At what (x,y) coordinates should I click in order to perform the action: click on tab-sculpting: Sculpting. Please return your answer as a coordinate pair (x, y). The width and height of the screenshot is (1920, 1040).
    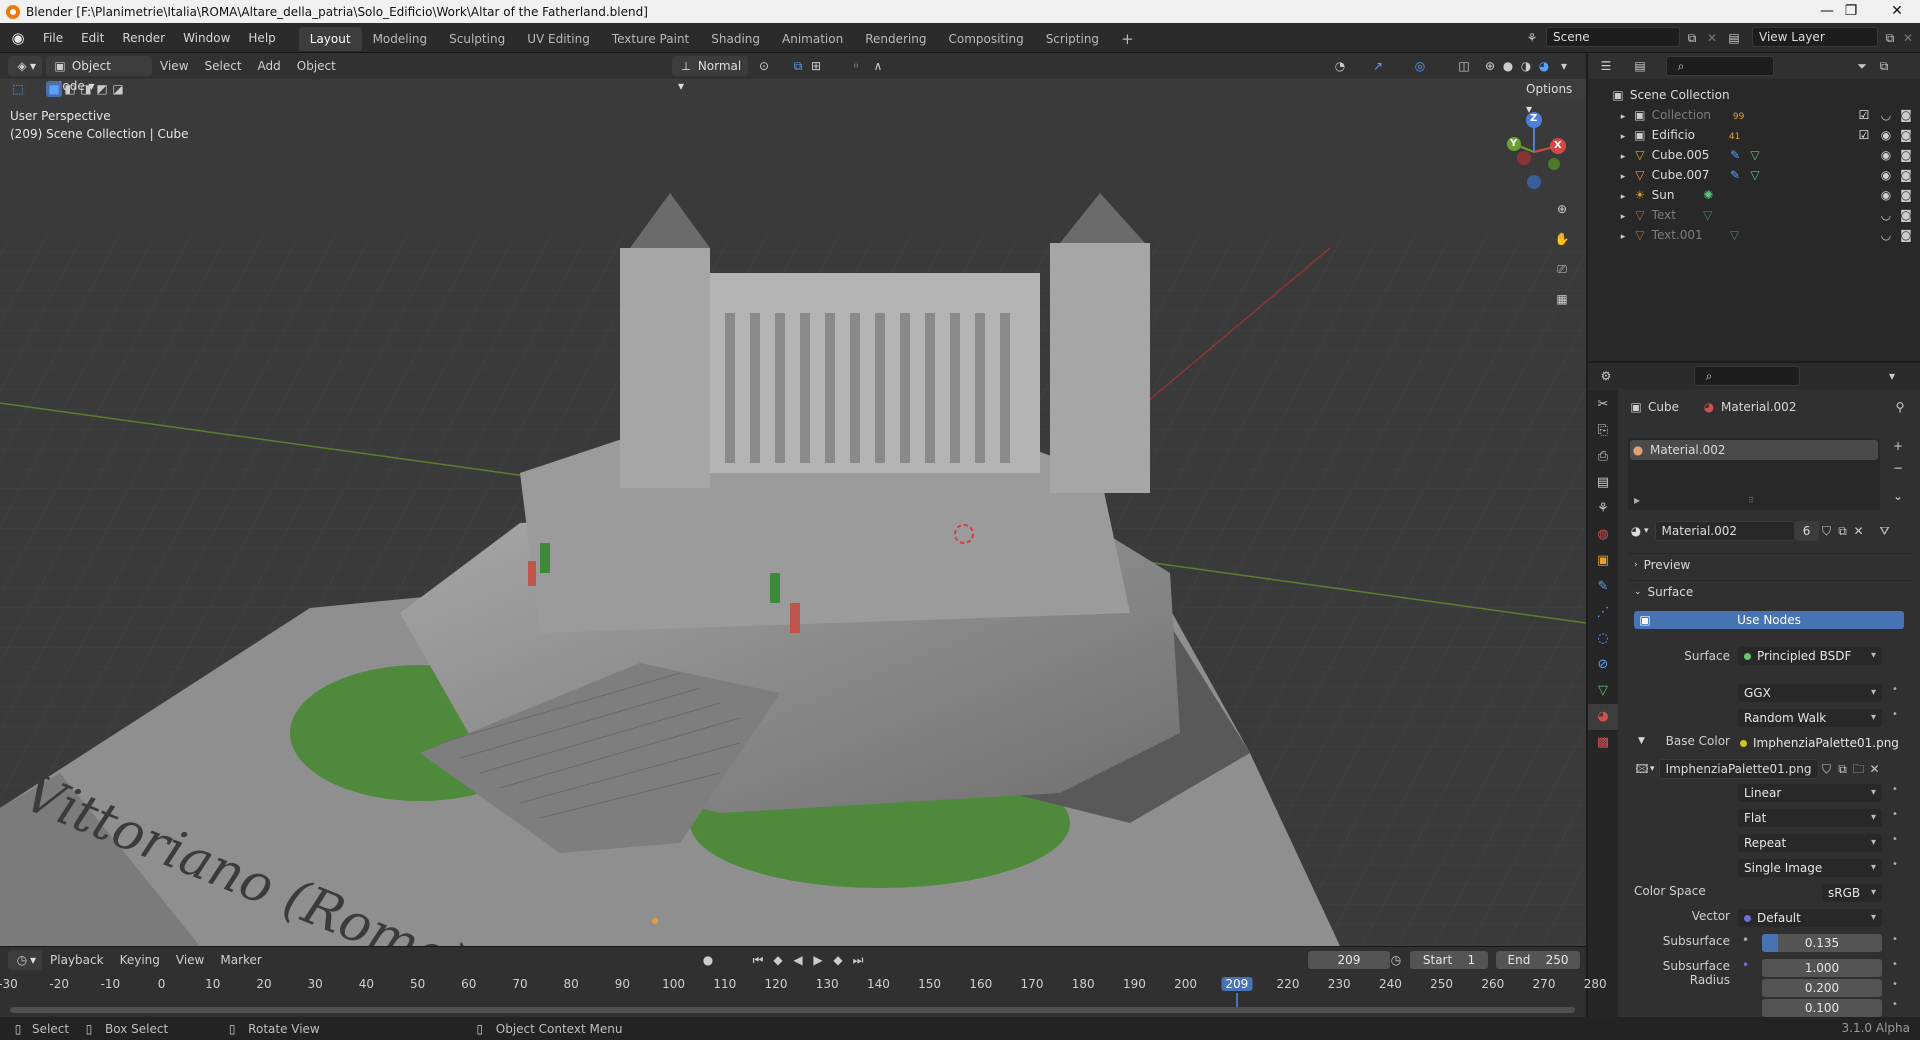
    Looking at the image, I should click on (477, 39).